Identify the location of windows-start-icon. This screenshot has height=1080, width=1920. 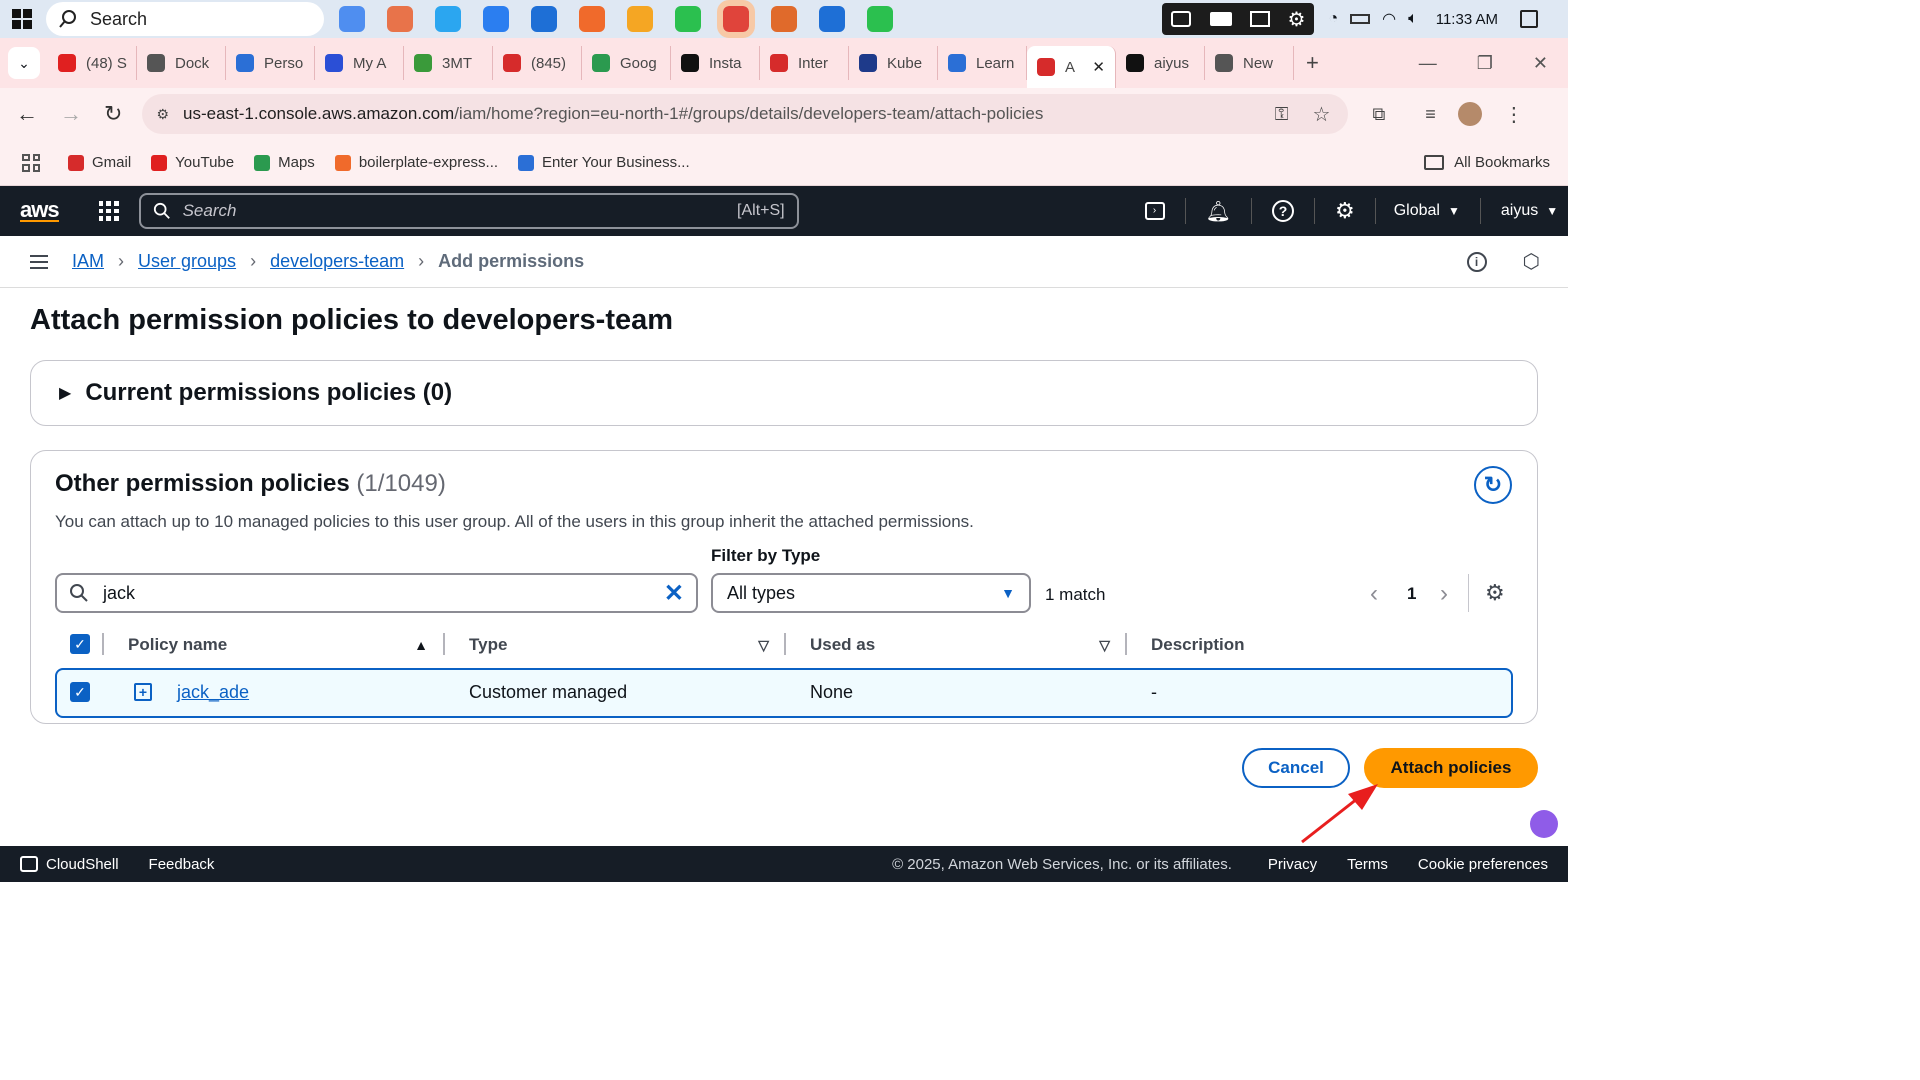
(22, 19).